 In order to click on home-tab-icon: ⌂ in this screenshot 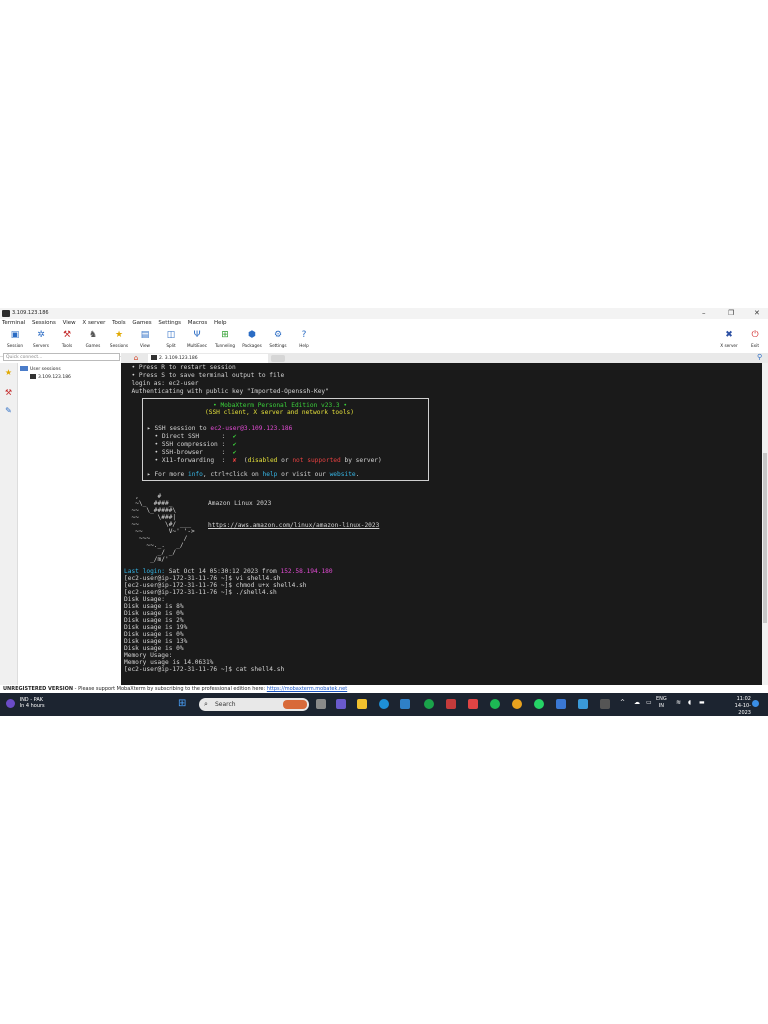, I will do `click(136, 358)`.